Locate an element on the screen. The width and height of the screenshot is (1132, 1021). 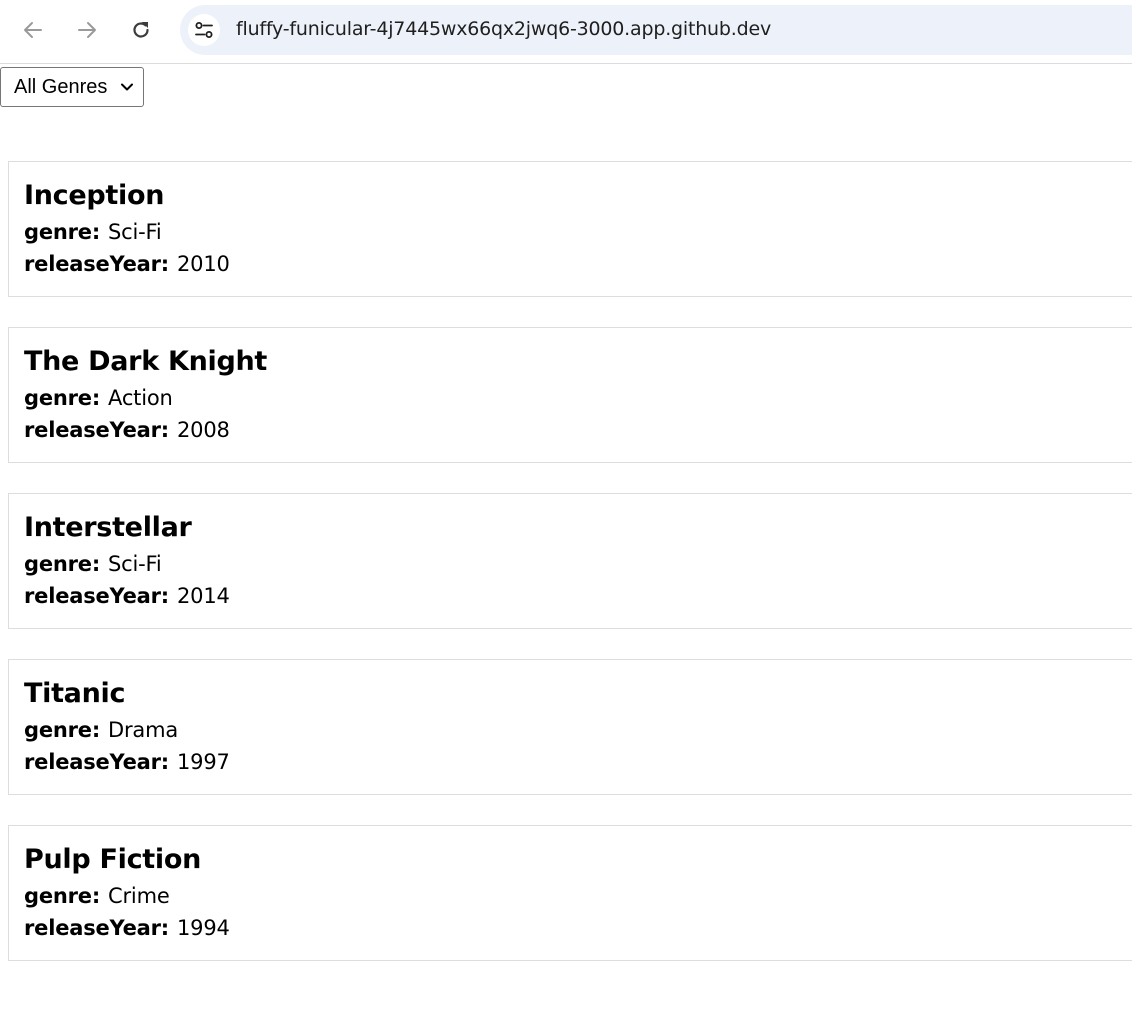
site-info-button is located at coordinates (204, 30).